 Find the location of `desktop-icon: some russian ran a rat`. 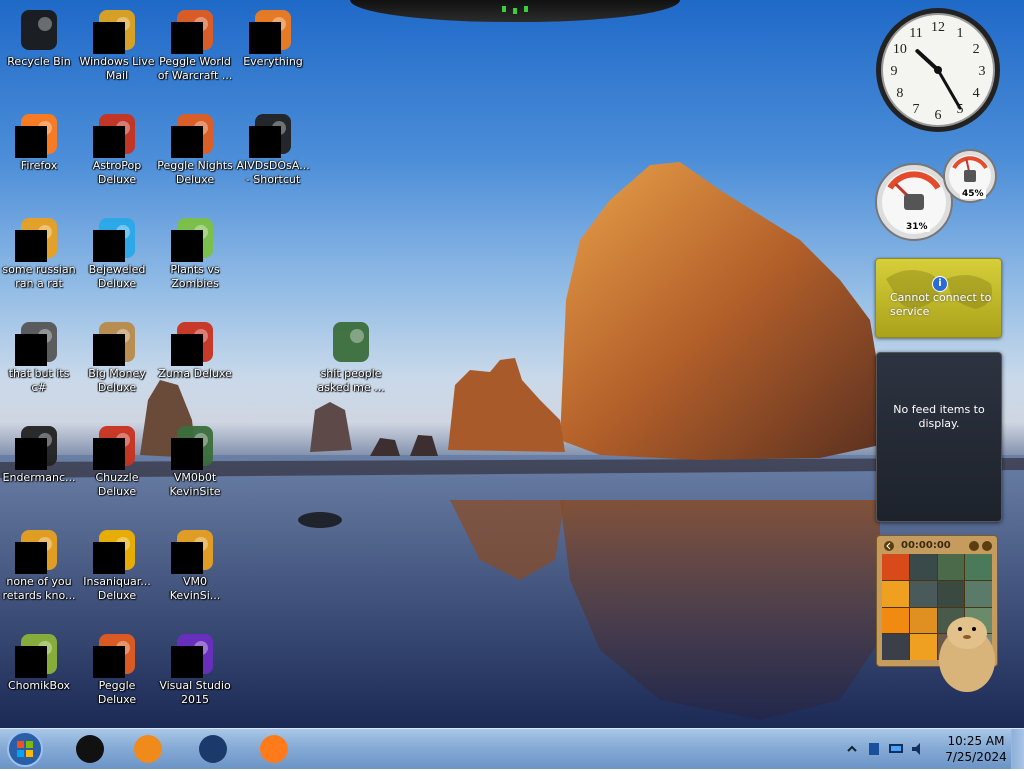

desktop-icon: some russian ran a rat is located at coordinates (39, 252).